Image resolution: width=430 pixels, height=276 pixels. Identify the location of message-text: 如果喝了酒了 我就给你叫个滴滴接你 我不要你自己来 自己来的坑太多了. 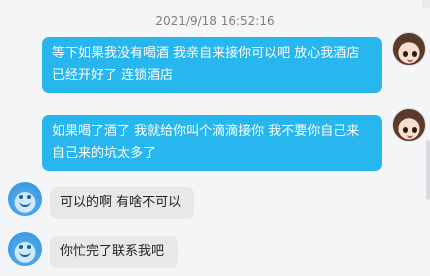
(206, 142).